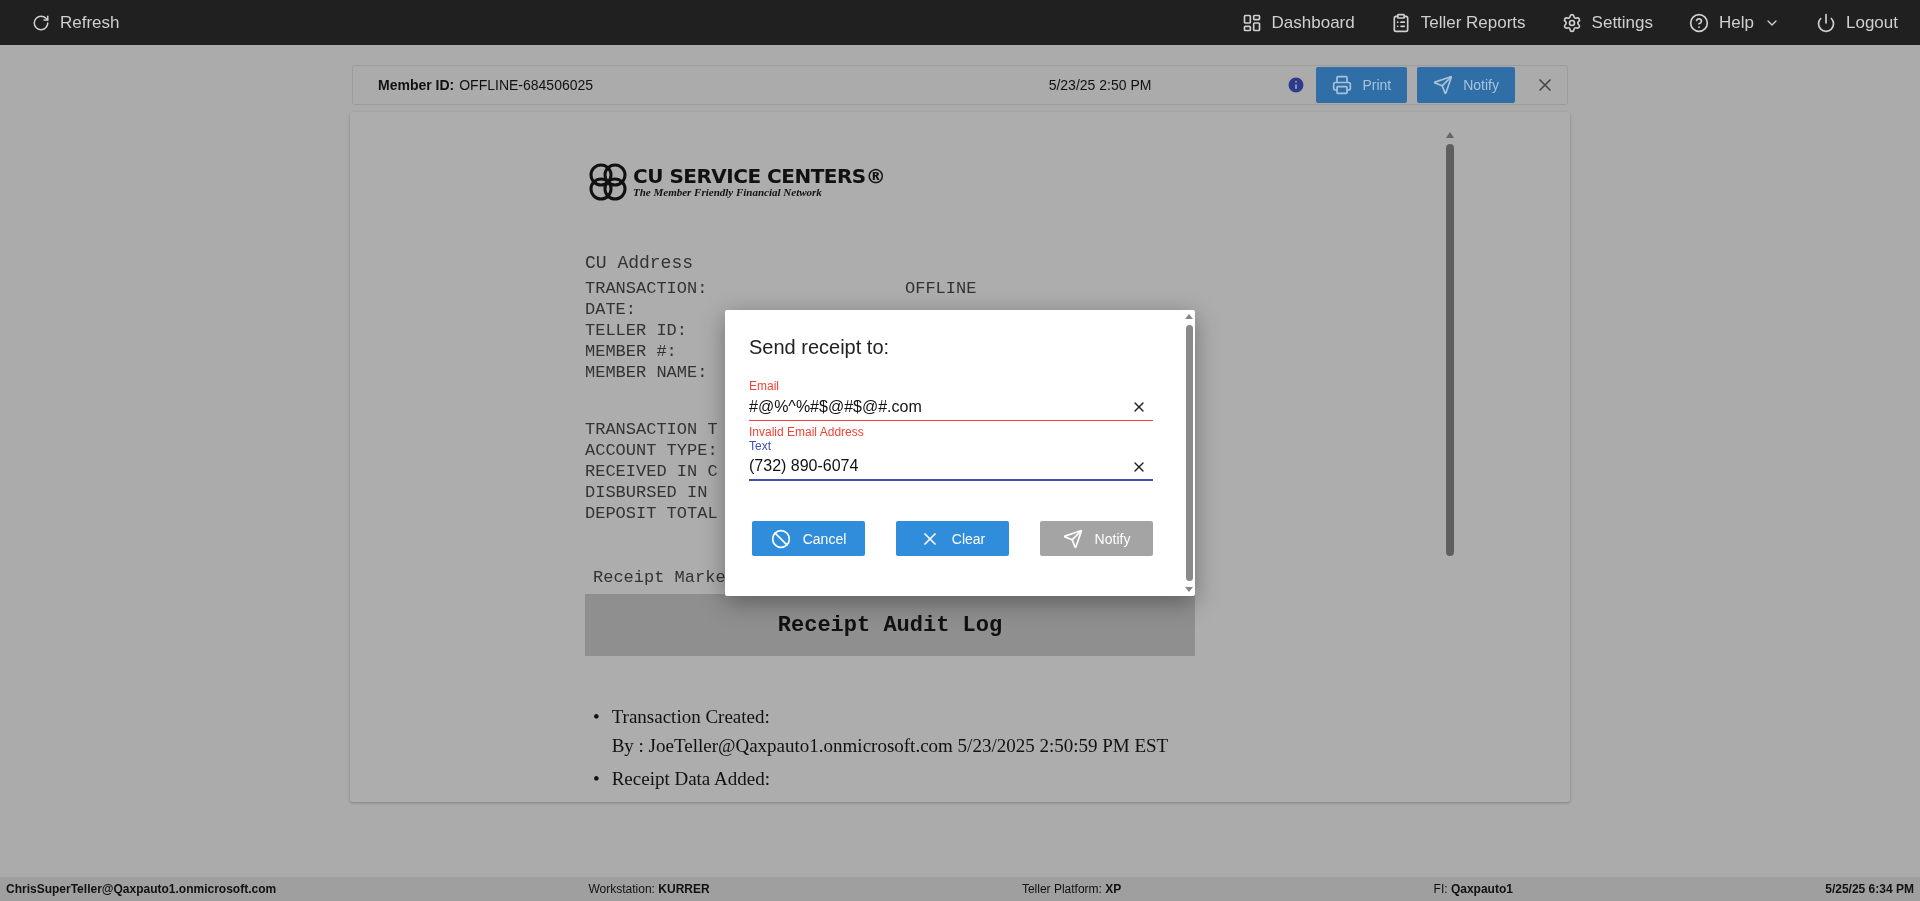 Image resolution: width=1920 pixels, height=901 pixels. What do you see at coordinates (1296, 85) in the screenshot?
I see `info-icon` at bounding box center [1296, 85].